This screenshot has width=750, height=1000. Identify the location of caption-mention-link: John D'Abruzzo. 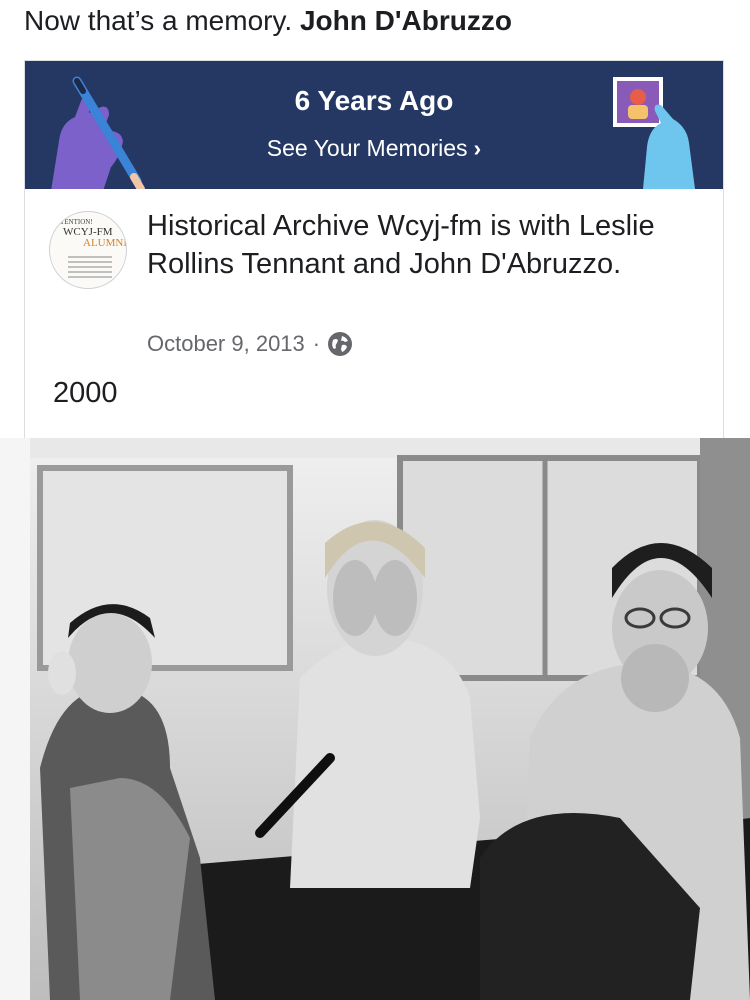
(406, 20).